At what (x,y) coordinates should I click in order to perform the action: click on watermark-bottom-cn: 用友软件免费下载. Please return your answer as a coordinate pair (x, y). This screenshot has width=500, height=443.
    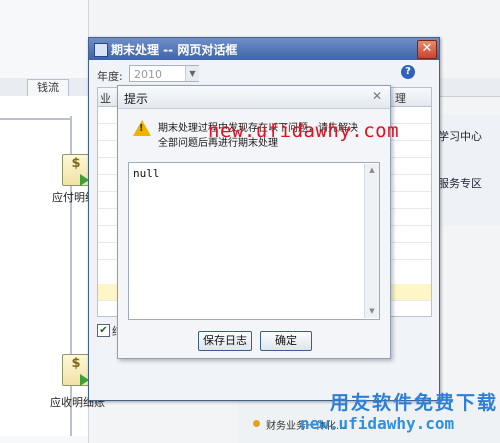
    Looking at the image, I should click on (414, 403).